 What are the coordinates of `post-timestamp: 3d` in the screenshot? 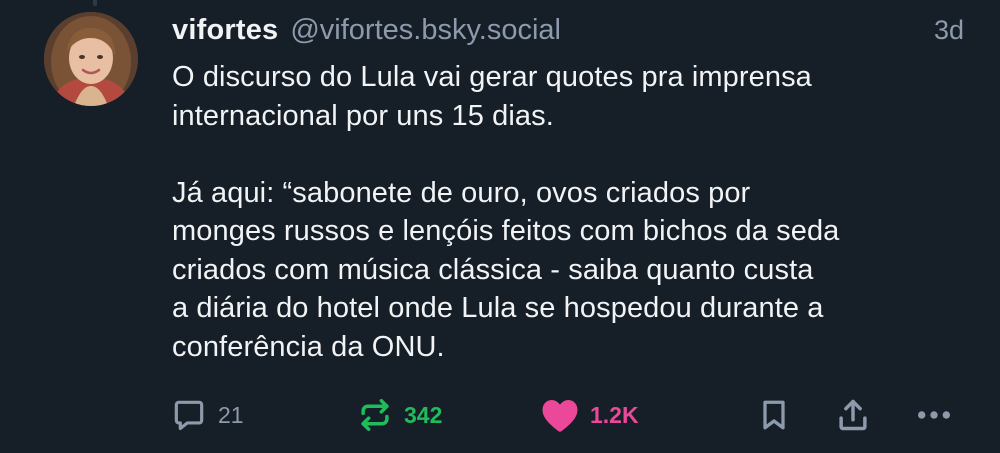 It's located at (949, 30).